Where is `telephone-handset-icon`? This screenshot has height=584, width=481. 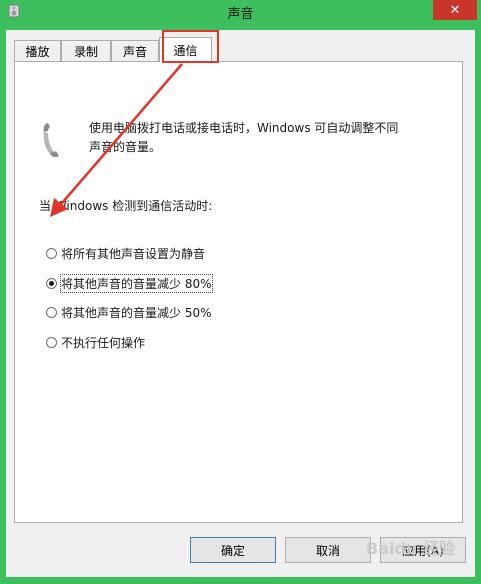 telephone-handset-icon is located at coordinates (51, 140).